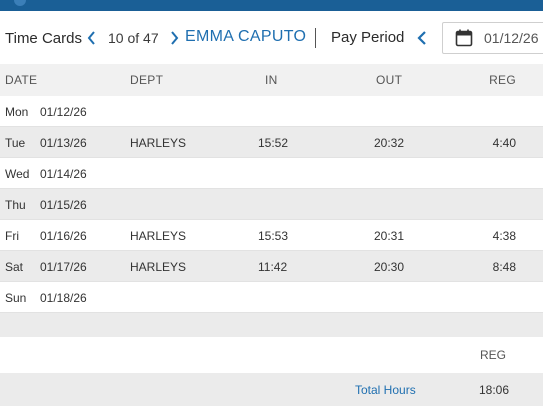 The image size is (543, 406). I want to click on row-out: 20:32, so click(389, 143).